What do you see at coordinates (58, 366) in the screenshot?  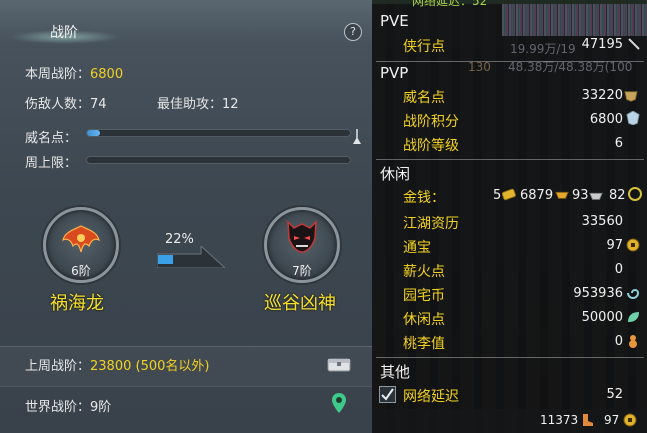 I see `last-week-label: 上周战阶：` at bounding box center [58, 366].